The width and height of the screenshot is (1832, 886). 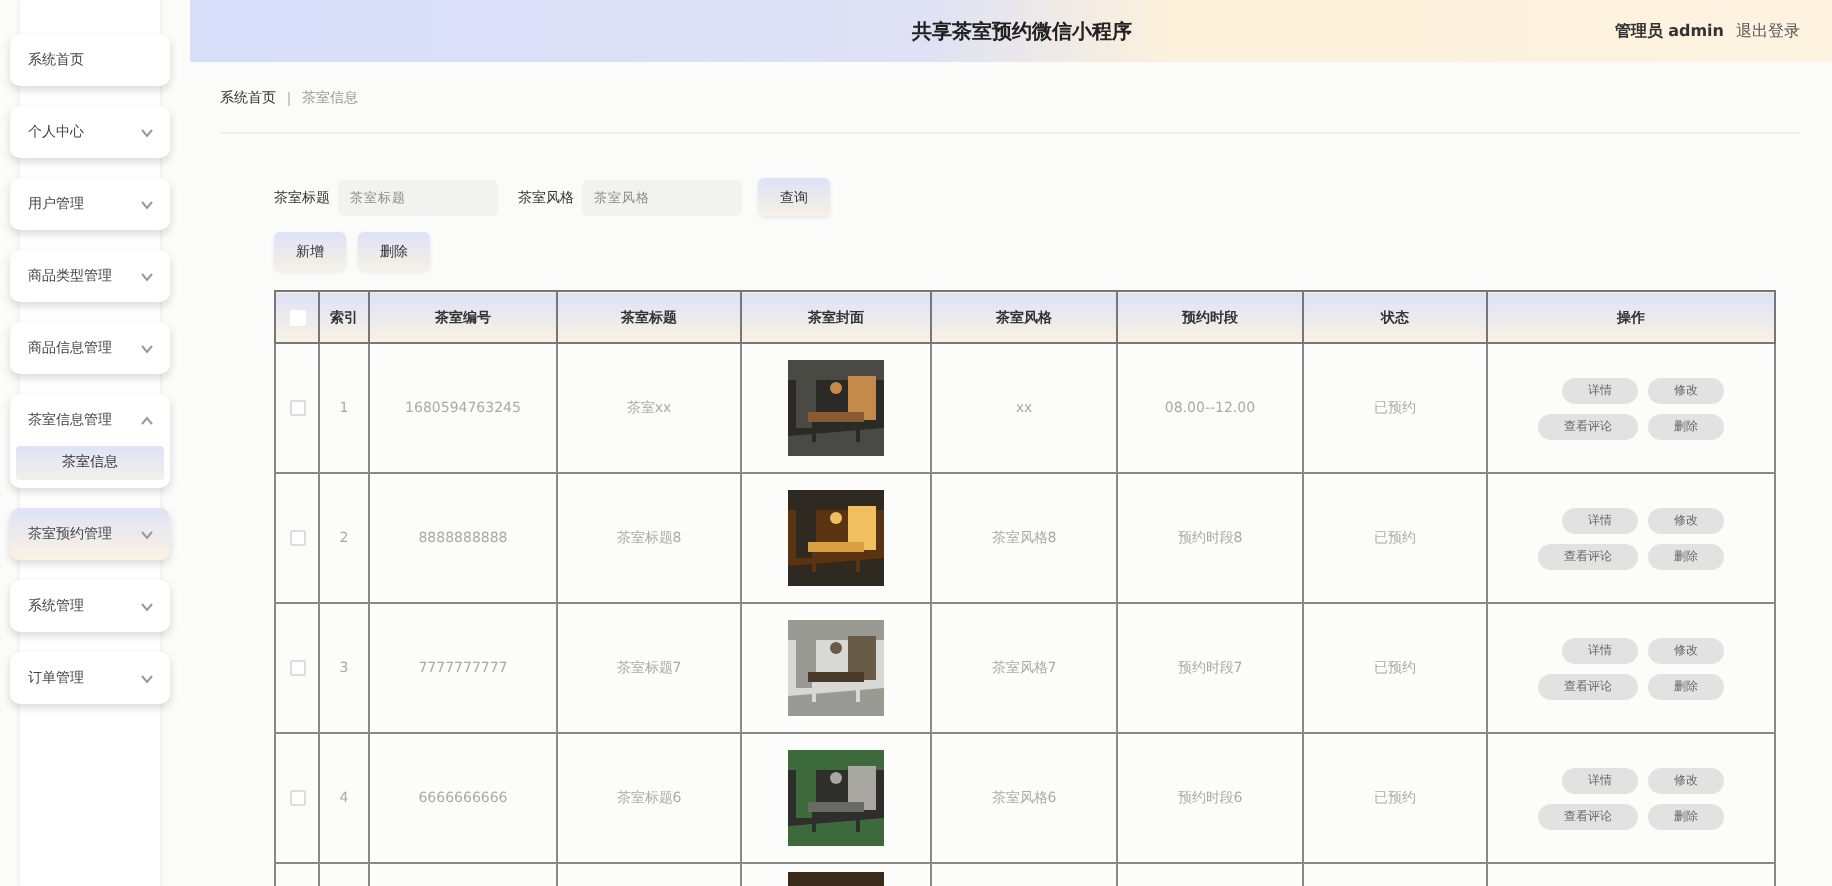 I want to click on chevron-up-icon, so click(x=147, y=420).